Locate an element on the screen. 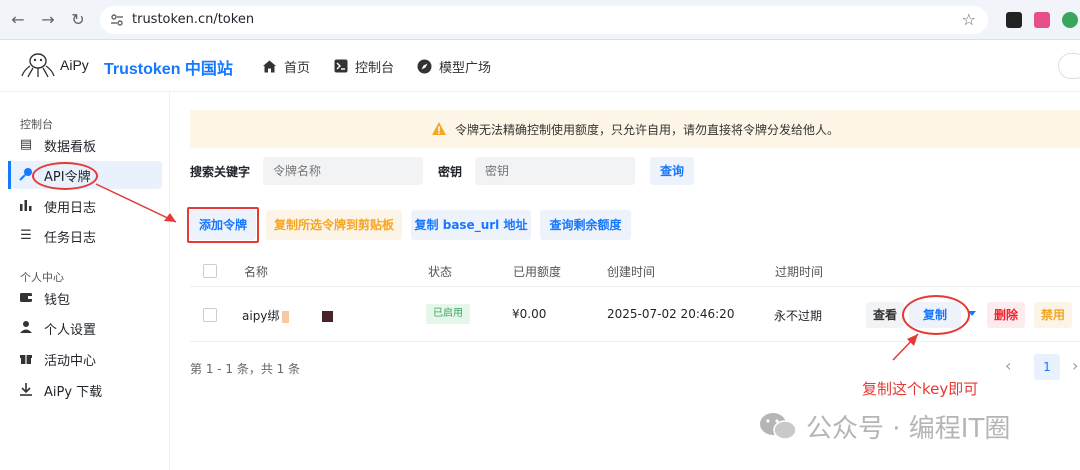 The image size is (1080, 470). annotation-text: 复制这个key即可 is located at coordinates (920, 389).